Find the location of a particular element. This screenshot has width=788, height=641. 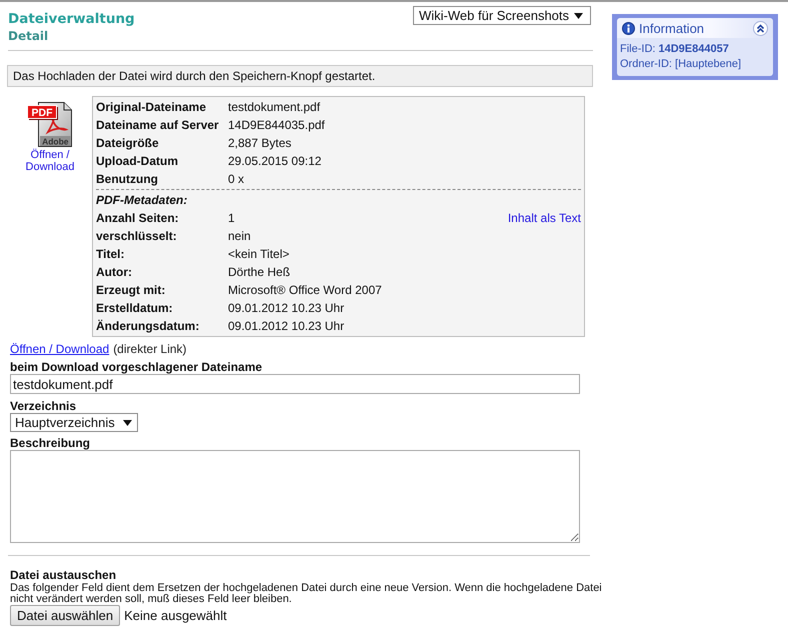

field-label: beim Download vorgeschlagener Dateiname is located at coordinates (136, 367).